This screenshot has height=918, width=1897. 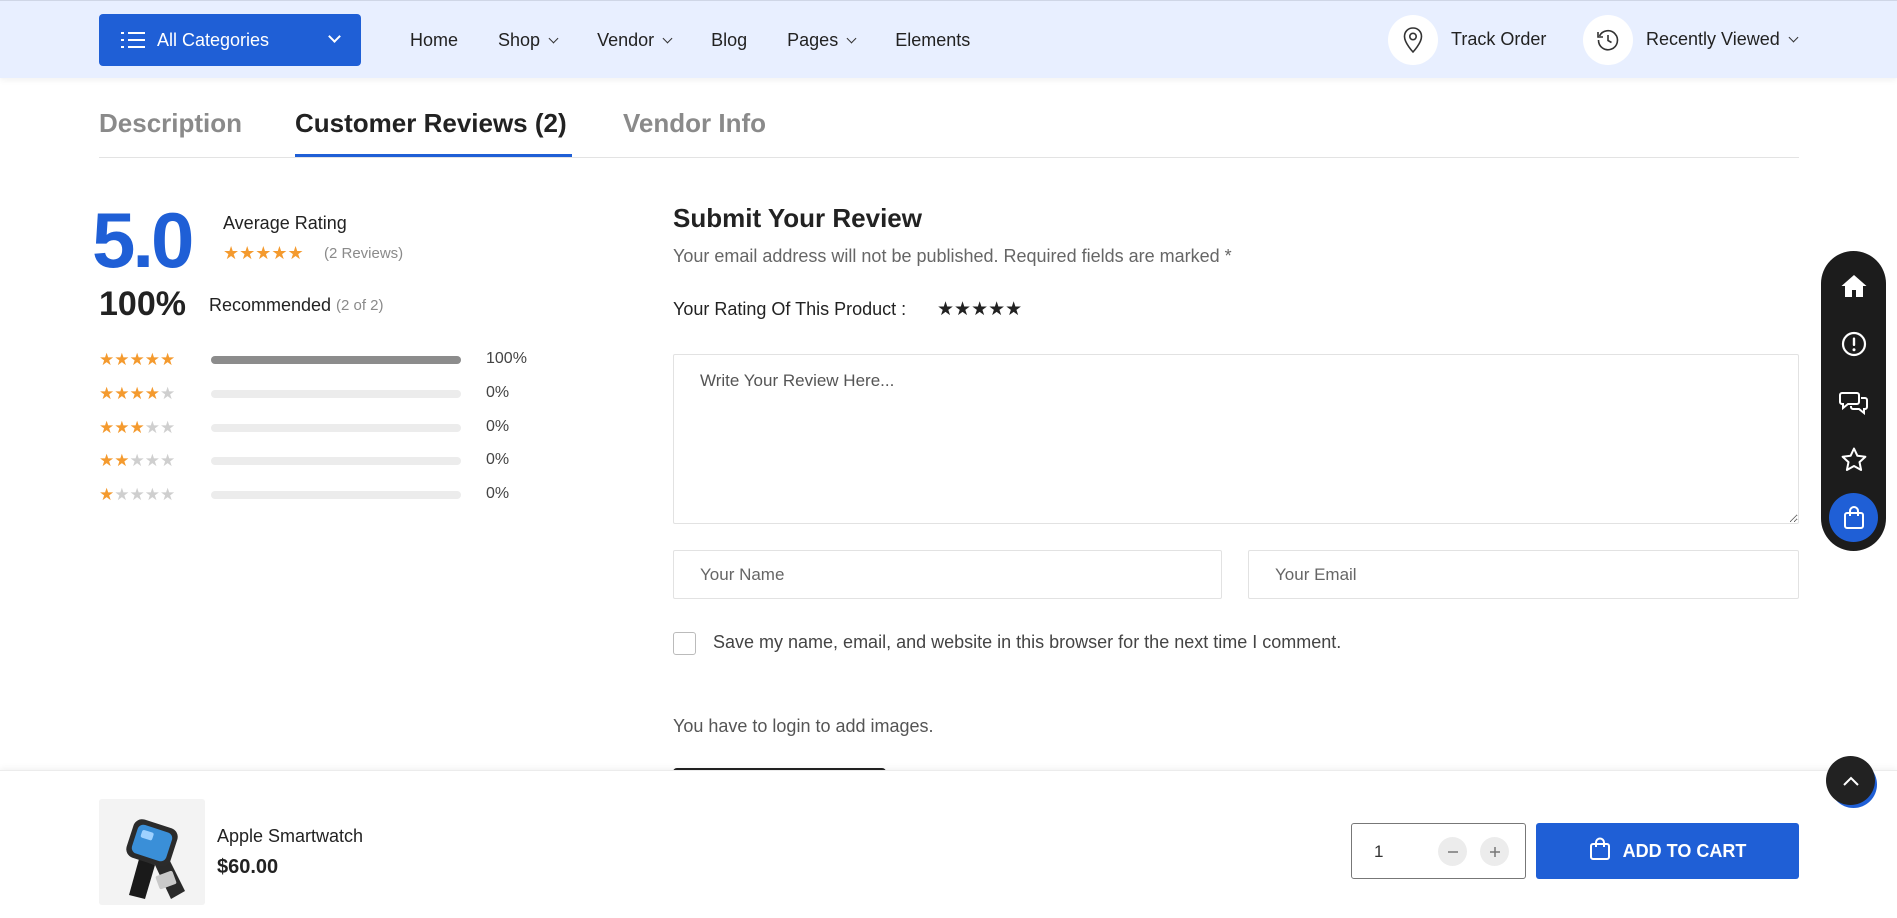 What do you see at coordinates (1600, 851) in the screenshot?
I see `shopping-bag-icon` at bounding box center [1600, 851].